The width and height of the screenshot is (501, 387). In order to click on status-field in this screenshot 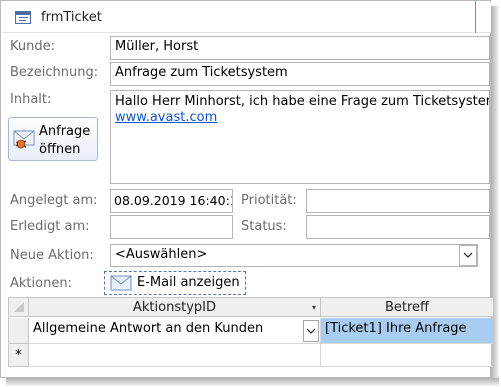, I will do `click(398, 227)`.